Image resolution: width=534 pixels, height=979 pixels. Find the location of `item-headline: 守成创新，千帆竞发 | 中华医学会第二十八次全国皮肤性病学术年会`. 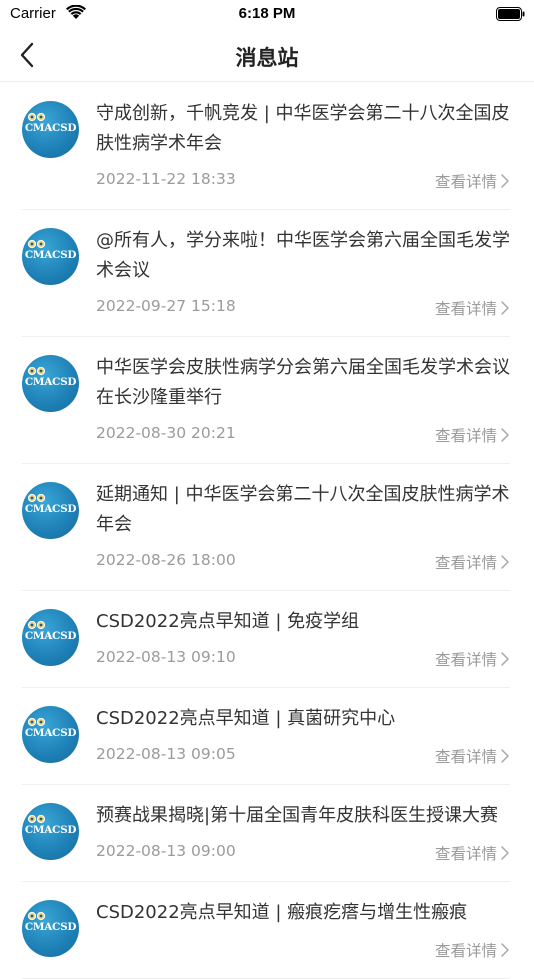

item-headline: 守成创新，千帆竞发 | 中华医学会第二十八次全国皮肤性病学术年会 is located at coordinates (303, 128).